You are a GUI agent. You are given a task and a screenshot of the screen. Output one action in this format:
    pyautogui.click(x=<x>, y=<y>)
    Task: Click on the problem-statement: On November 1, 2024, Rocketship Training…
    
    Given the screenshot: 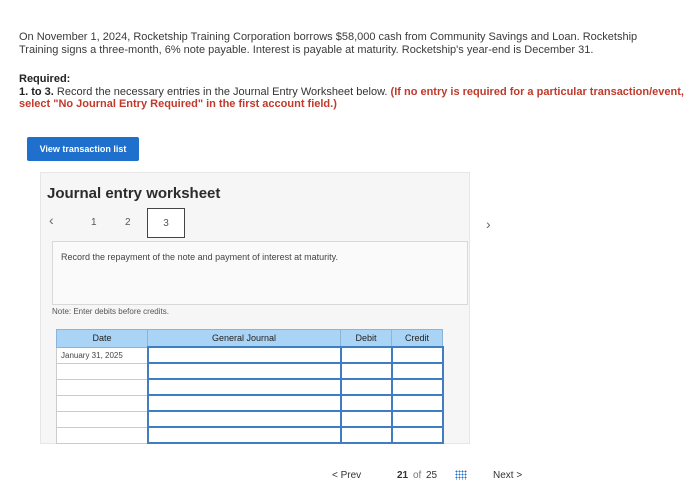 What is the action you would take?
    pyautogui.click(x=349, y=44)
    